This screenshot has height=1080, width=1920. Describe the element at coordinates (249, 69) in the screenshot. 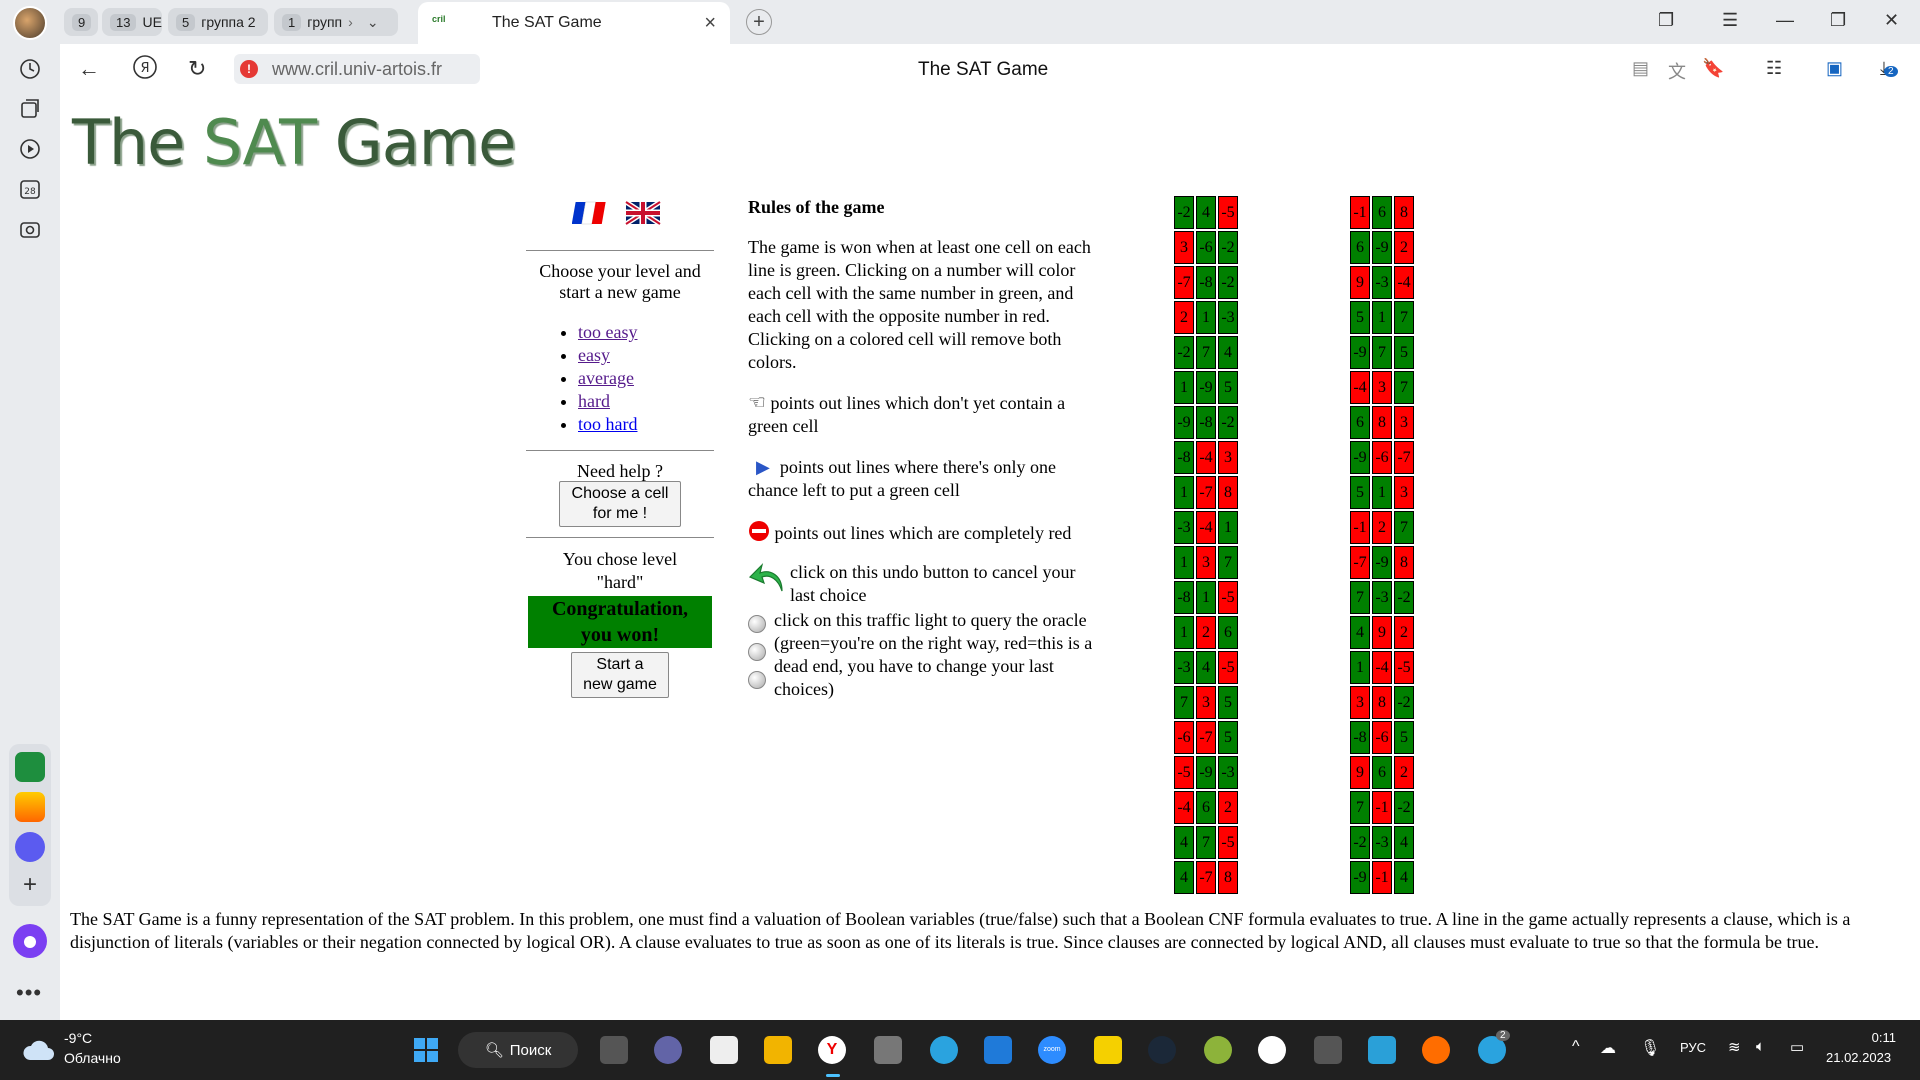

I see `not-secure-warning-icon: !` at that location.